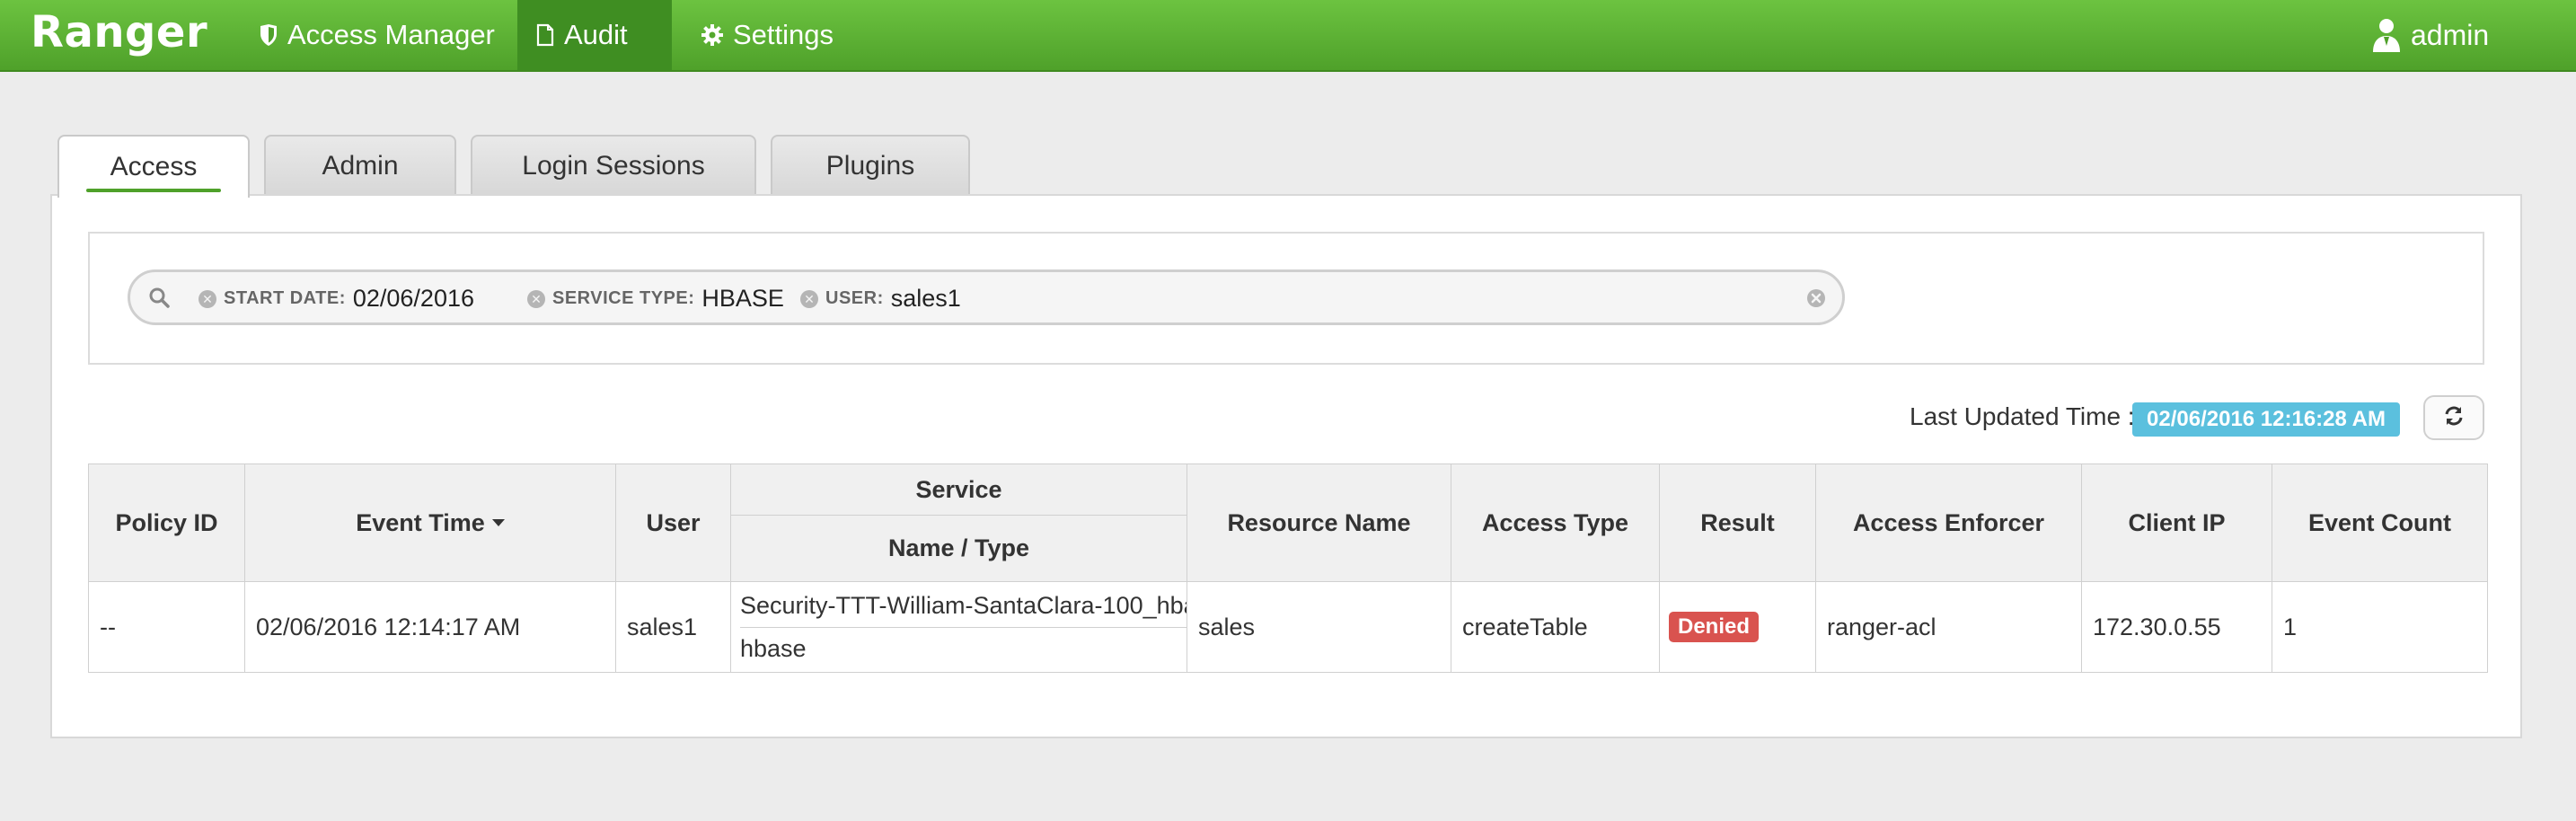 The image size is (2576, 821). What do you see at coordinates (963, 605) in the screenshot?
I see `cell-service-name: Security-TTT-William-SantaClara-100_hba` at bounding box center [963, 605].